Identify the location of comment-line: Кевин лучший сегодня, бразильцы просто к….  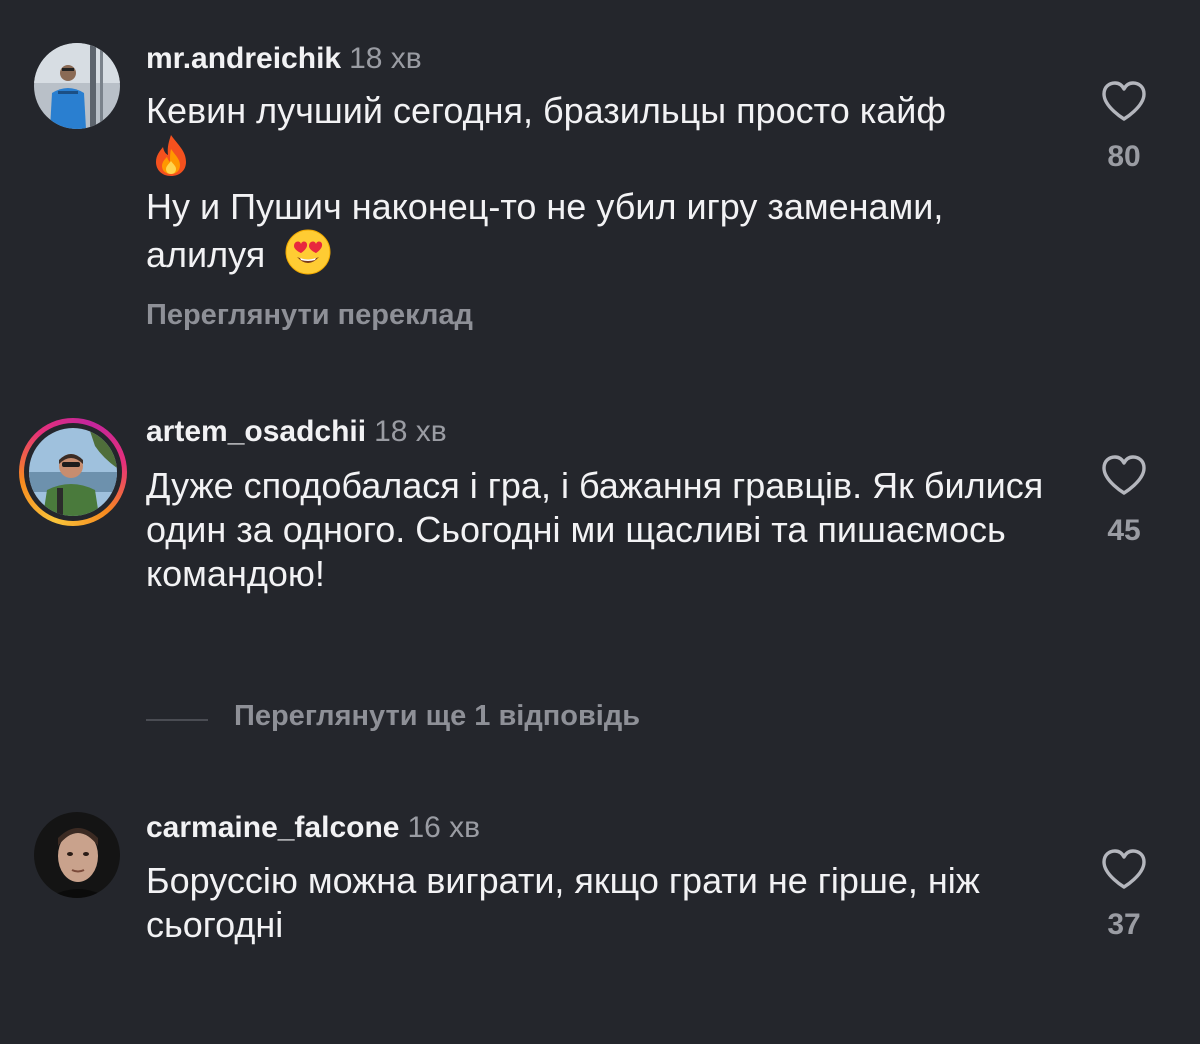
(546, 110).